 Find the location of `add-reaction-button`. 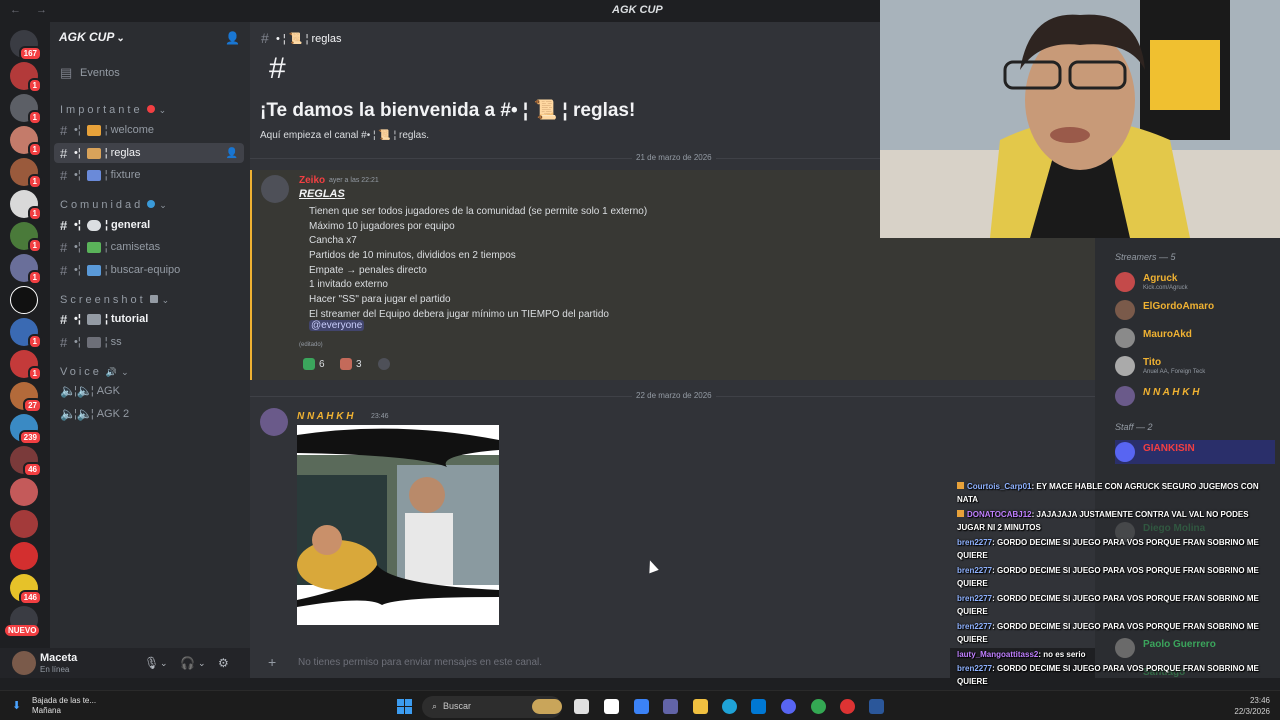

add-reaction-button is located at coordinates (386, 364).